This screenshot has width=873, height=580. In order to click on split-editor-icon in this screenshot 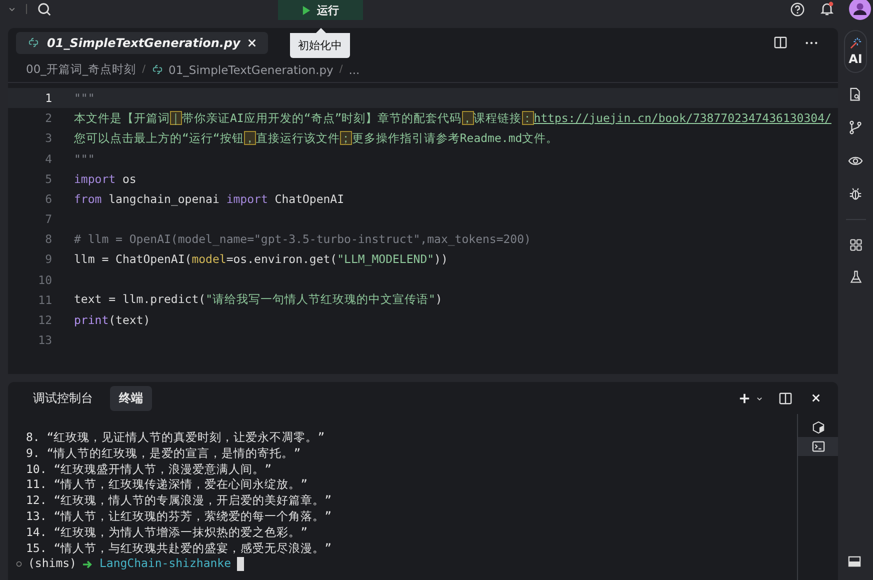, I will do `click(780, 43)`.